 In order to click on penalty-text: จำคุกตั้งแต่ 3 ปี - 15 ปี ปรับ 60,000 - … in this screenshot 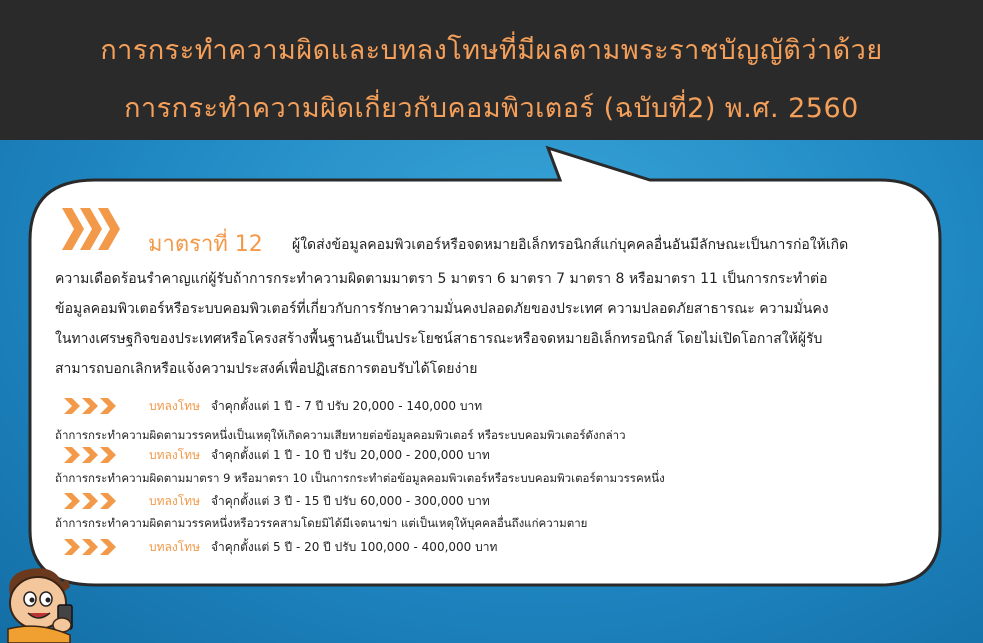, I will do `click(350, 501)`.